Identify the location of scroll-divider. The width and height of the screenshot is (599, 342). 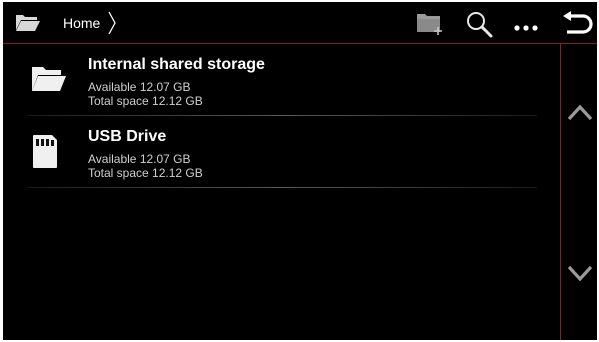
(560, 192).